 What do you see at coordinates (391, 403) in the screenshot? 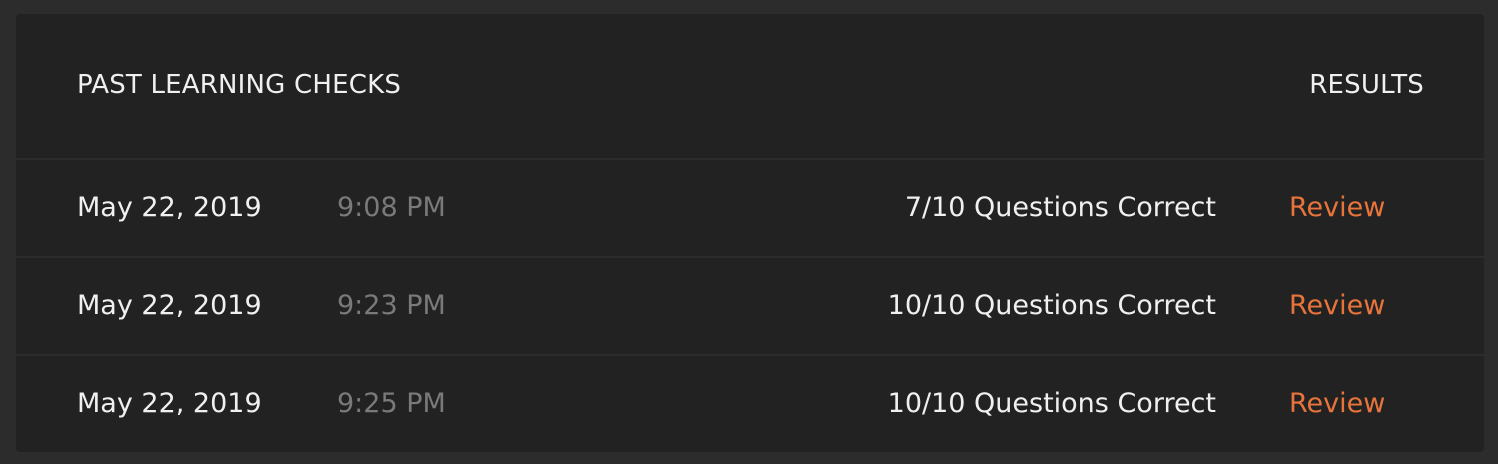
I see `check-time: 9:25 PM` at bounding box center [391, 403].